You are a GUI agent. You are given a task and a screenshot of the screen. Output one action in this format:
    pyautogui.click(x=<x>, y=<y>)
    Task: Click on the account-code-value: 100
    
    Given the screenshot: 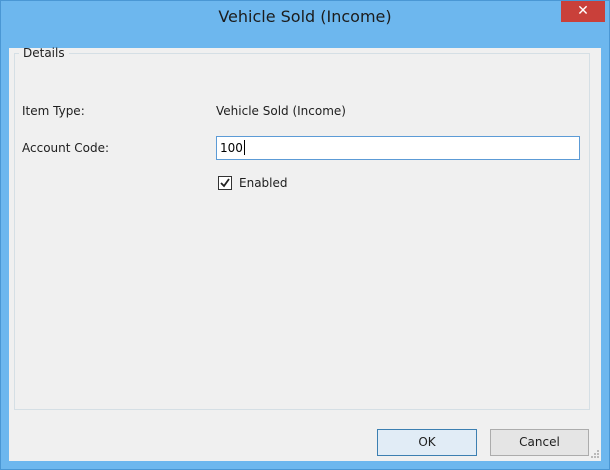 What is the action you would take?
    pyautogui.click(x=231, y=148)
    